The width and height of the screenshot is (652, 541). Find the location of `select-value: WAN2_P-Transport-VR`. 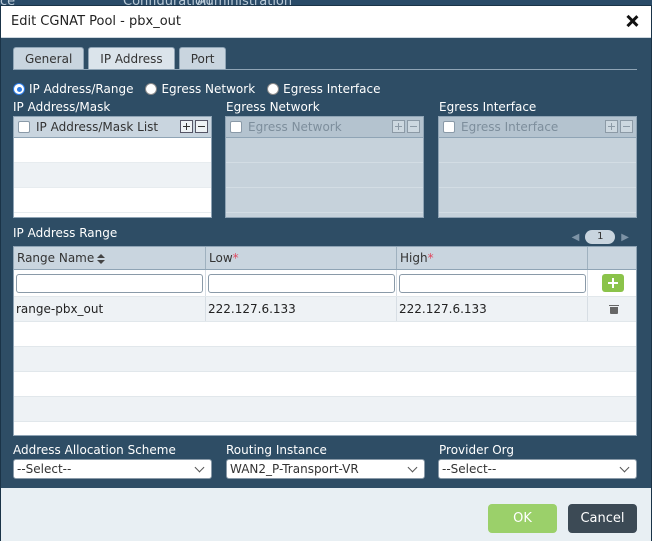

select-value: WAN2_P-Transport-VR is located at coordinates (294, 469).